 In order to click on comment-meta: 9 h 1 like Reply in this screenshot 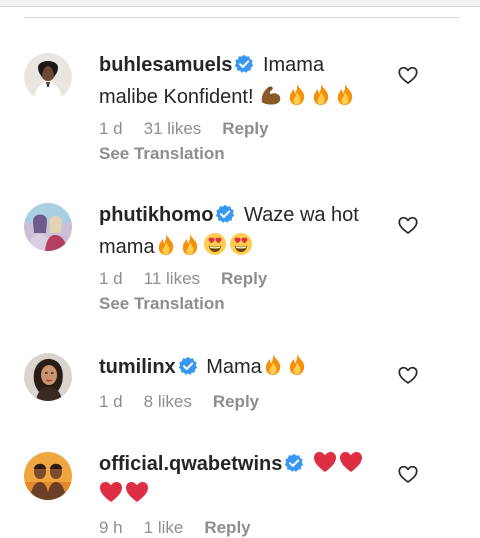, I will do `click(185, 528)`.